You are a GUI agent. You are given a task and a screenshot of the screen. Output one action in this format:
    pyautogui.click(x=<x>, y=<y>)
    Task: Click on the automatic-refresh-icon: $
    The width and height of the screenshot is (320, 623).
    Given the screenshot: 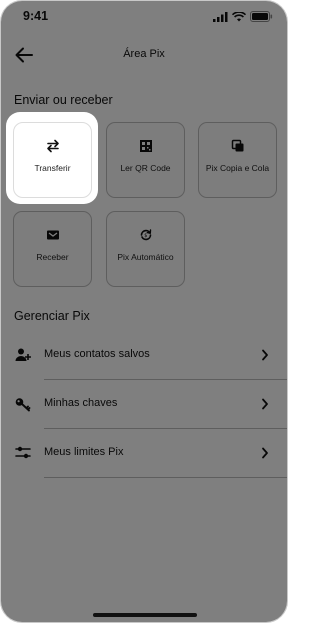 What is the action you would take?
    pyautogui.click(x=145, y=235)
    